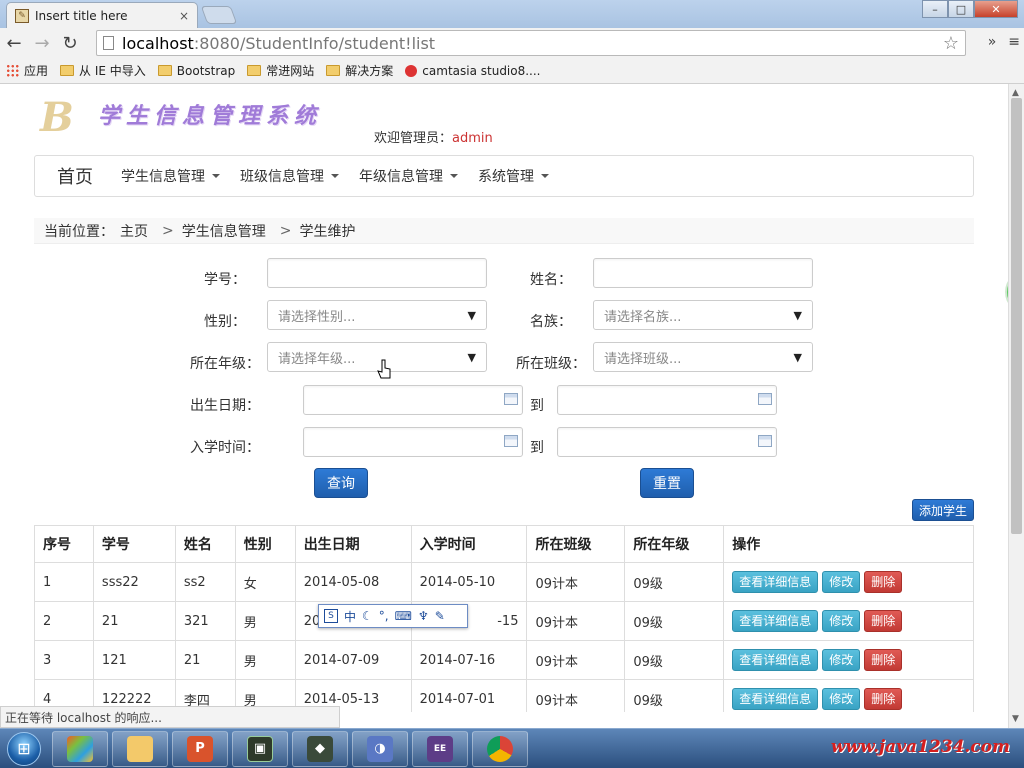 This screenshot has width=1024, height=768. Describe the element at coordinates (216, 176) in the screenshot. I see `caret-down-icon` at that location.